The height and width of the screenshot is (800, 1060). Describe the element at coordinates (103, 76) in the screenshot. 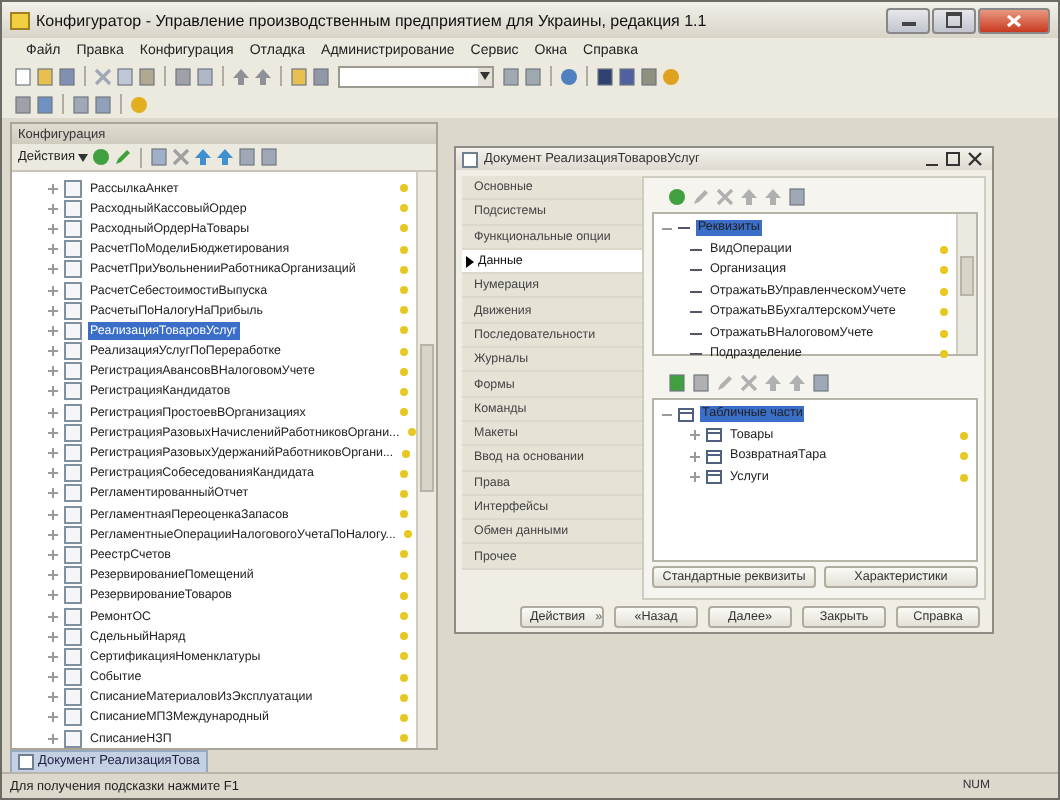

I see `cut-icon` at that location.